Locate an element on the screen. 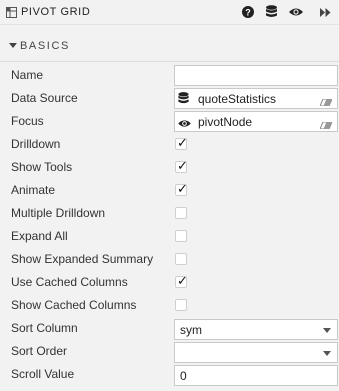  animate-checkbox: ✓ is located at coordinates (181, 189).